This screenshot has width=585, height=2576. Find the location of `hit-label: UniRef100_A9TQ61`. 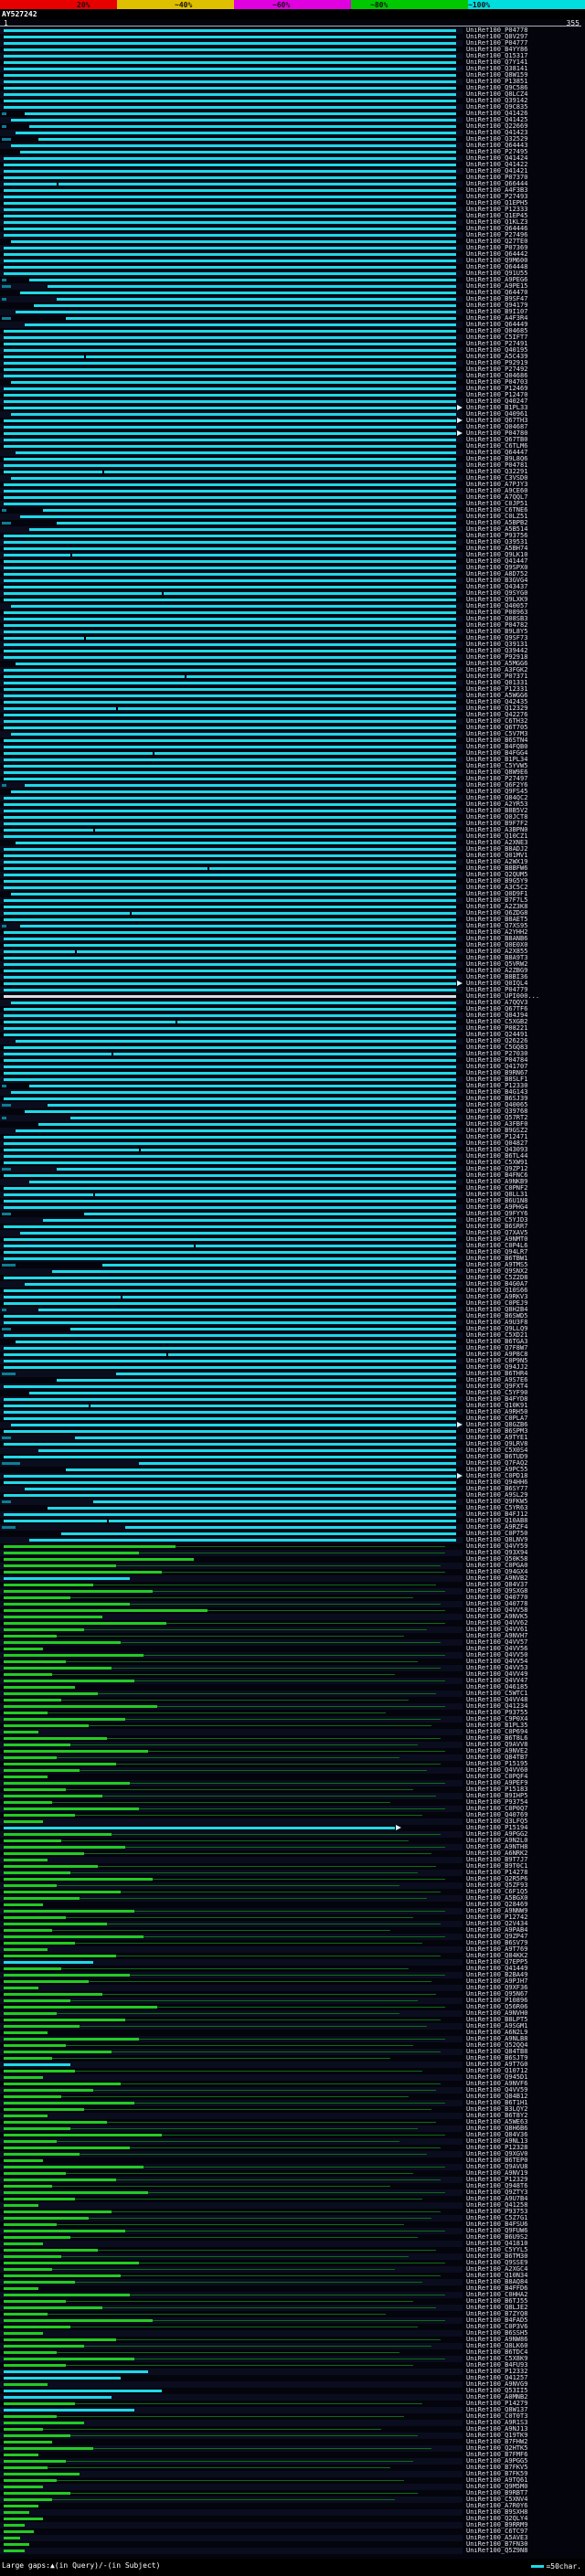

hit-label: UniRef100_A9TQ61 is located at coordinates (524, 2480).